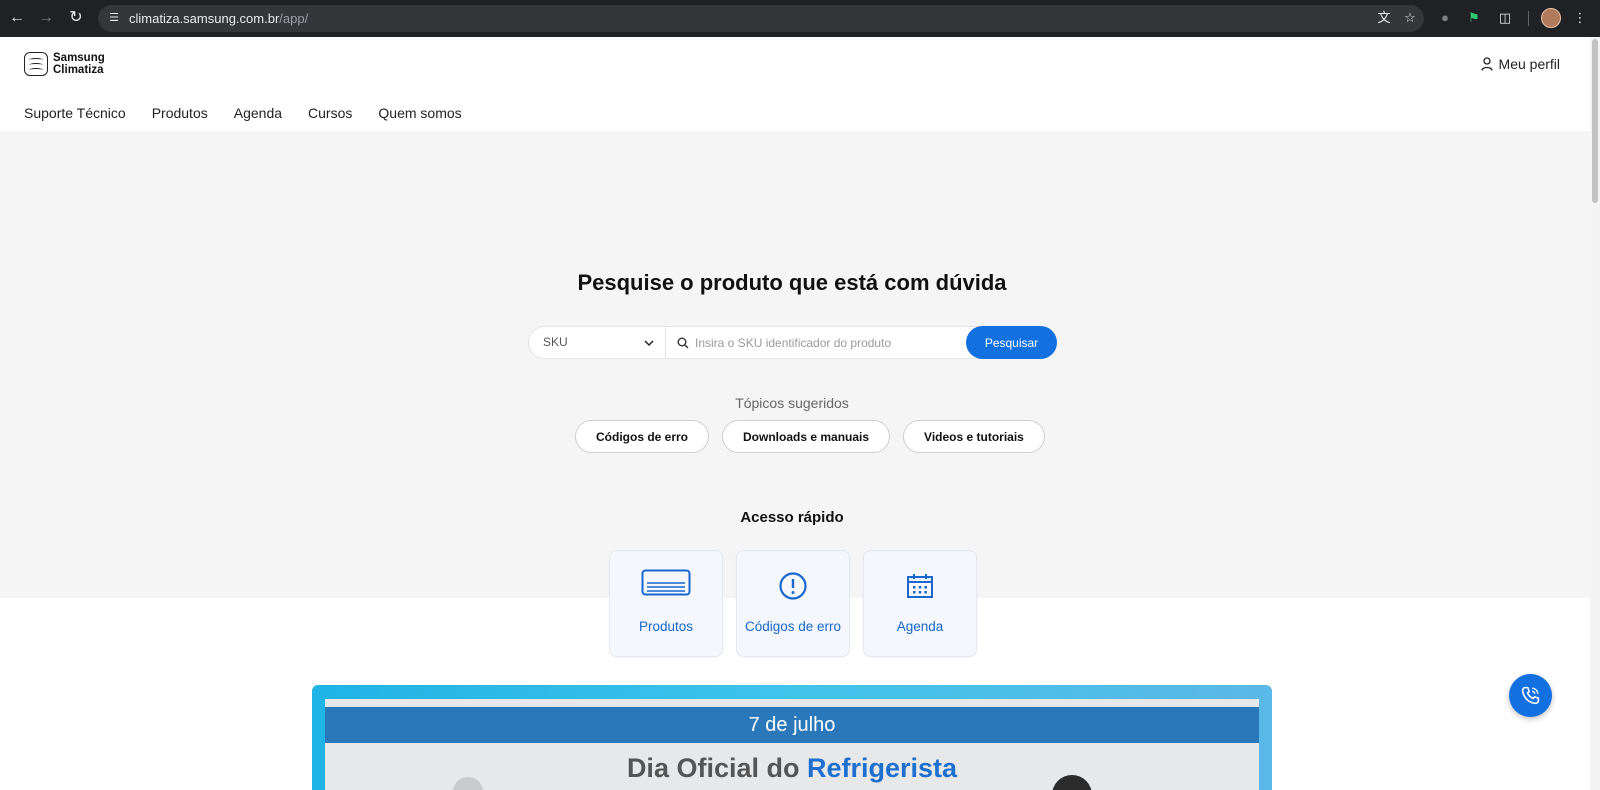 Image resolution: width=1600 pixels, height=790 pixels. I want to click on banner-image: 7 de julho Dia Oficial do Refrigerista, so click(792, 744).